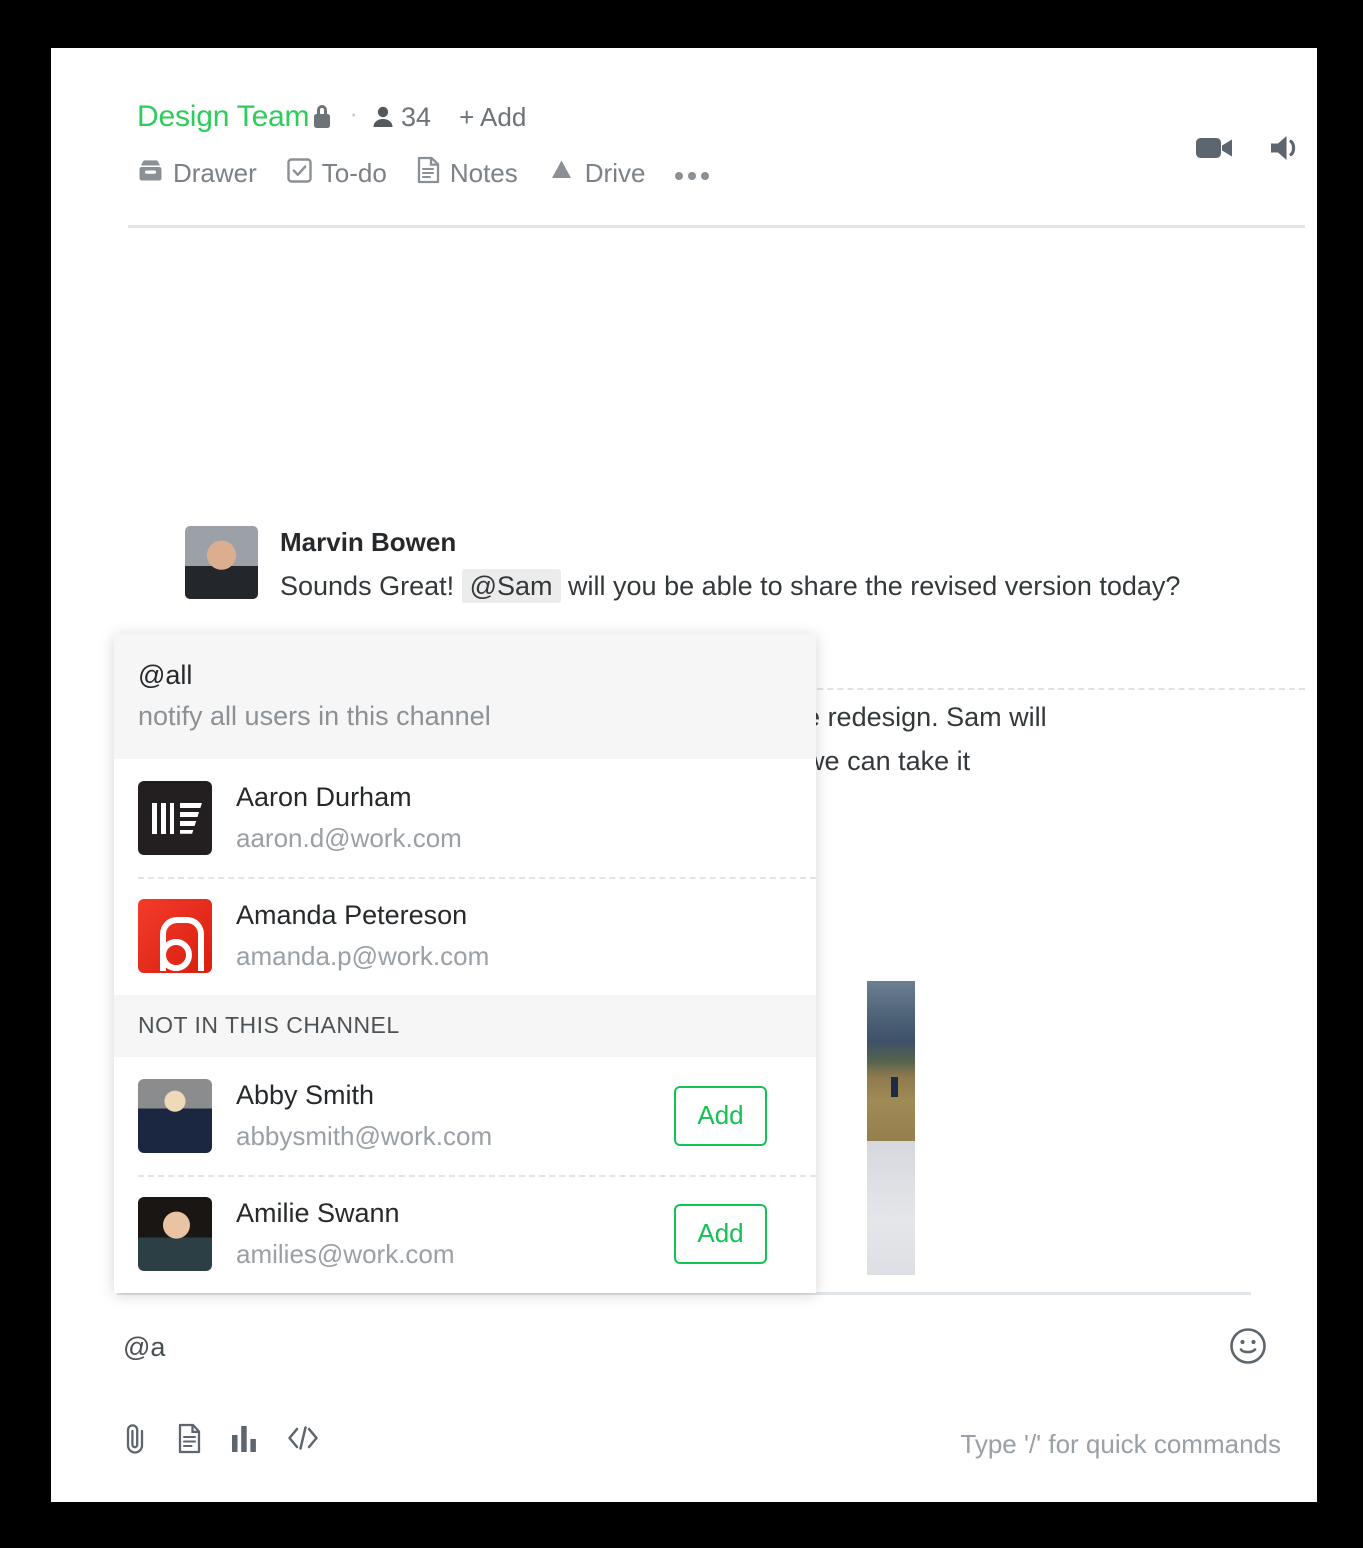 The height and width of the screenshot is (1548, 1363). I want to click on smiley-icon, so click(1248, 1348).